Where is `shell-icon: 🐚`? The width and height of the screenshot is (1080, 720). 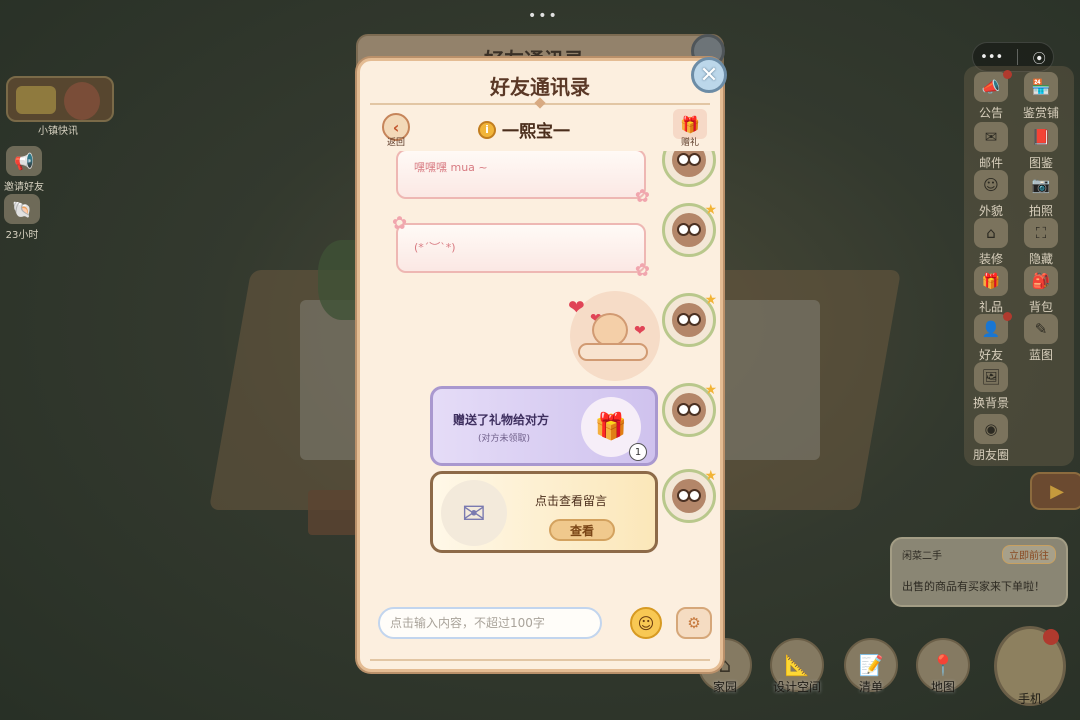 shell-icon: 🐚 is located at coordinates (22, 209).